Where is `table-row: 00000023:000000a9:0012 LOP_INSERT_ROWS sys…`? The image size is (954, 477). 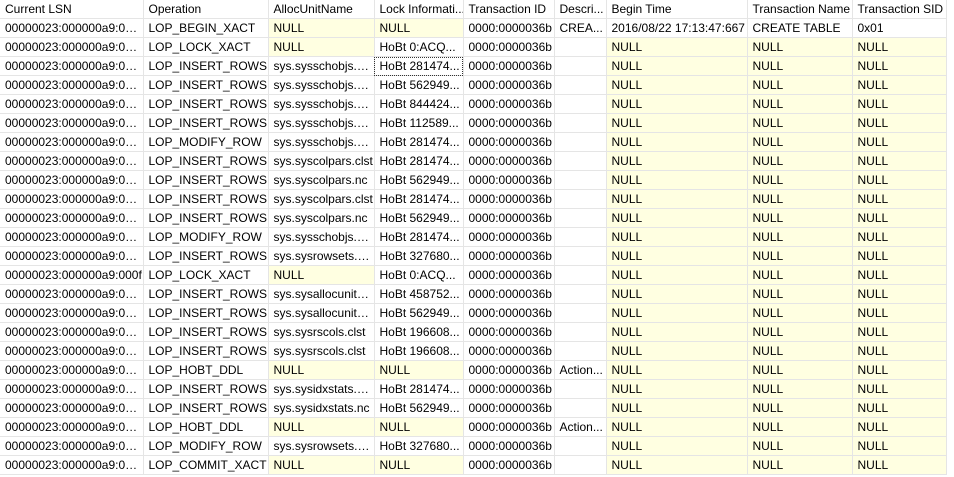
table-row: 00000023:000000a9:0012 LOP_INSERT_ROWS sys… is located at coordinates (473, 313).